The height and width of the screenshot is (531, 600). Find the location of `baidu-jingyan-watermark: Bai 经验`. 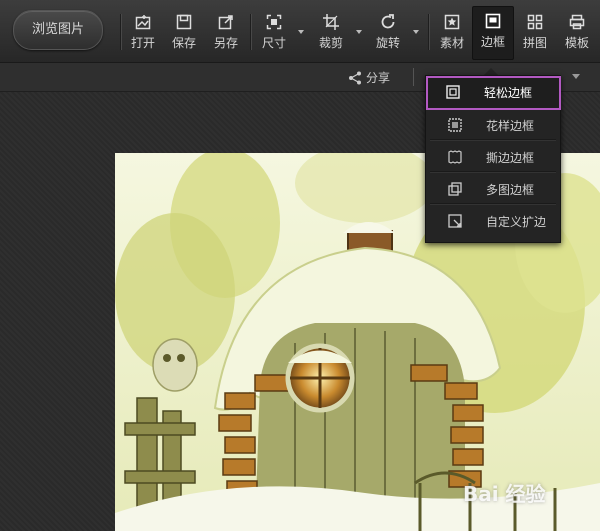

baidu-jingyan-watermark: Bai 经验 is located at coordinates (504, 494).